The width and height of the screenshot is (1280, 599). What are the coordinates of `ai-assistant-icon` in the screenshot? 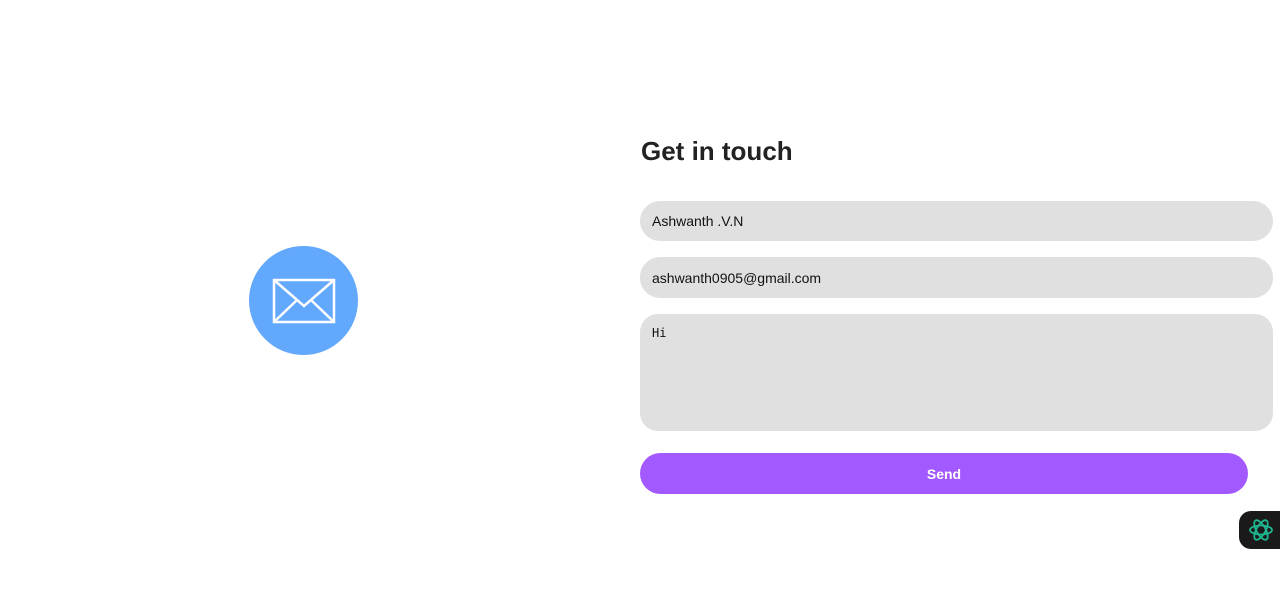 It's located at (1261, 530).